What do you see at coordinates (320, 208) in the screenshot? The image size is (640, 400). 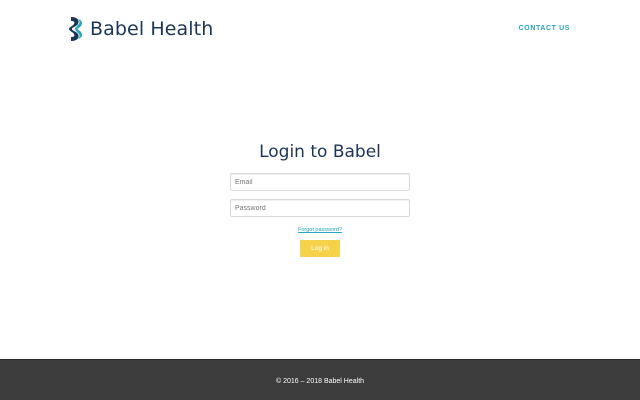 I see `password-field` at bounding box center [320, 208].